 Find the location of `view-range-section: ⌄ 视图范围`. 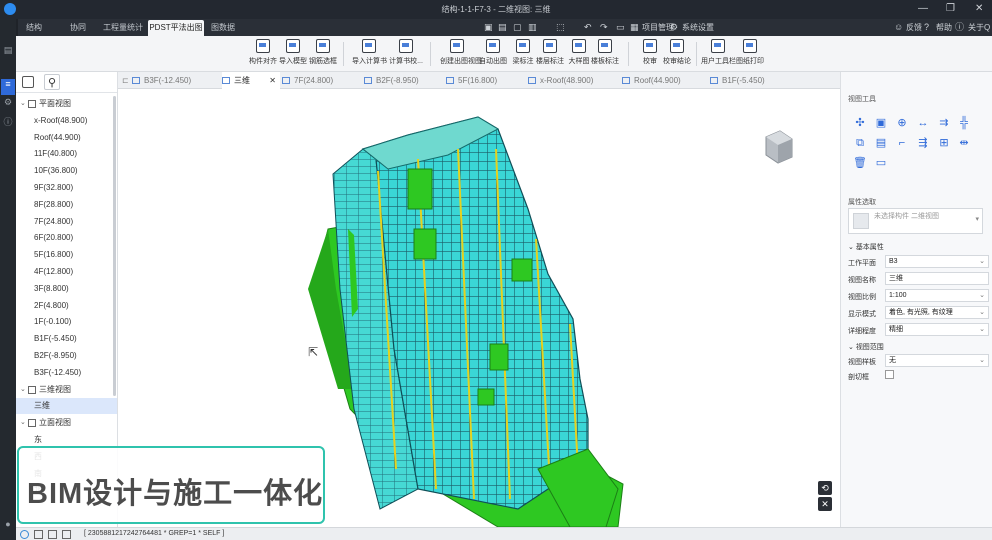

view-range-section: ⌄ 视图范围 is located at coordinates (866, 347).